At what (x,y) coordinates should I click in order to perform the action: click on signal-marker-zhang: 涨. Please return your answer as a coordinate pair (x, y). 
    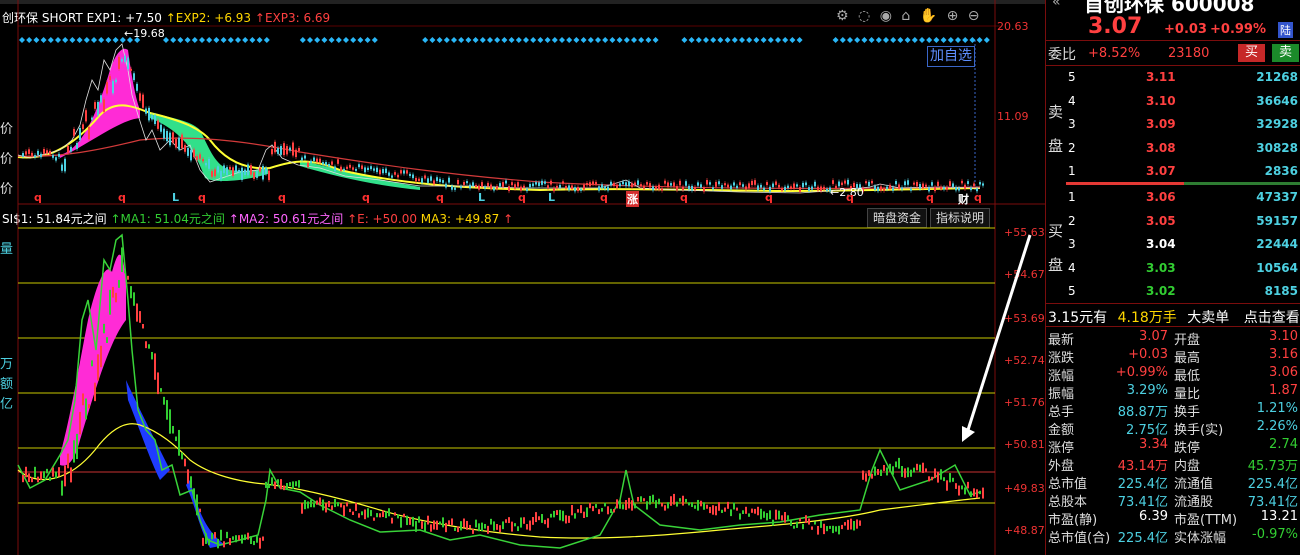
    Looking at the image, I should click on (632, 199).